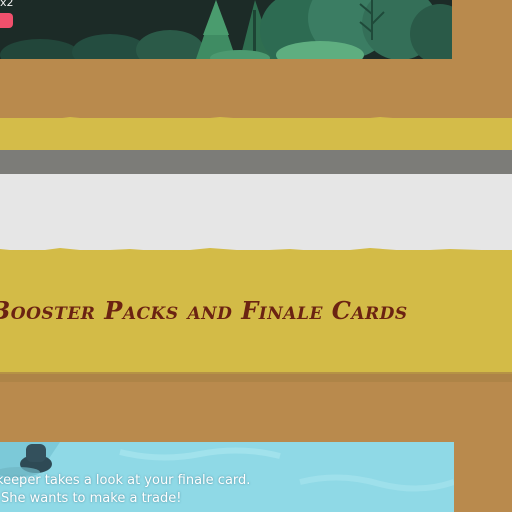 The height and width of the screenshot is (512, 512). Describe the element at coordinates (6, 20) in the screenshot. I see `status-badge` at that location.